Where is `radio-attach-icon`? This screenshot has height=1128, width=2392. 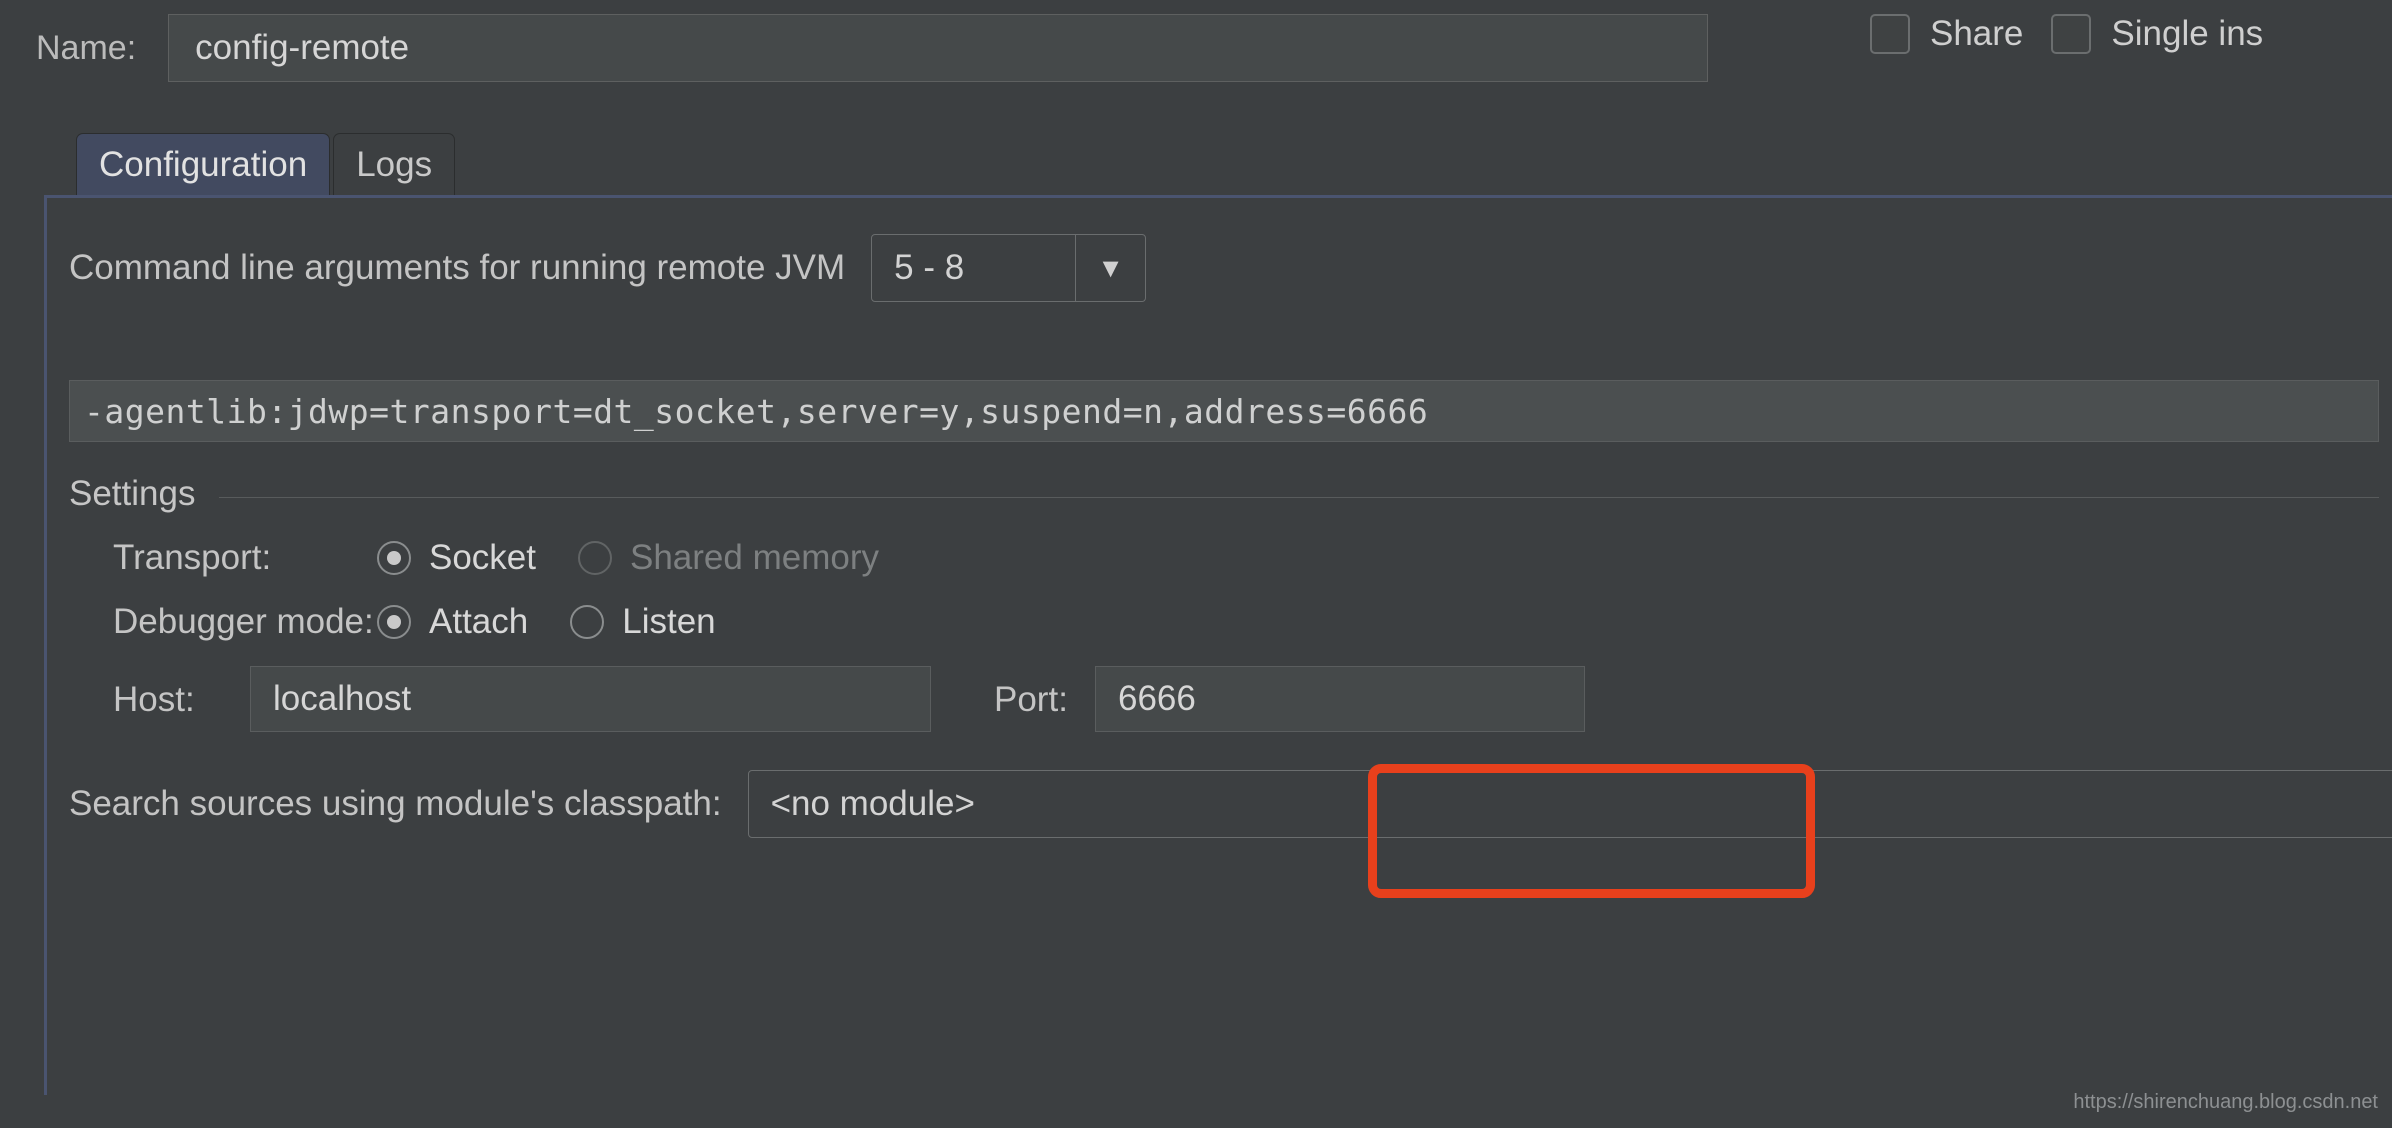 radio-attach-icon is located at coordinates (394, 622).